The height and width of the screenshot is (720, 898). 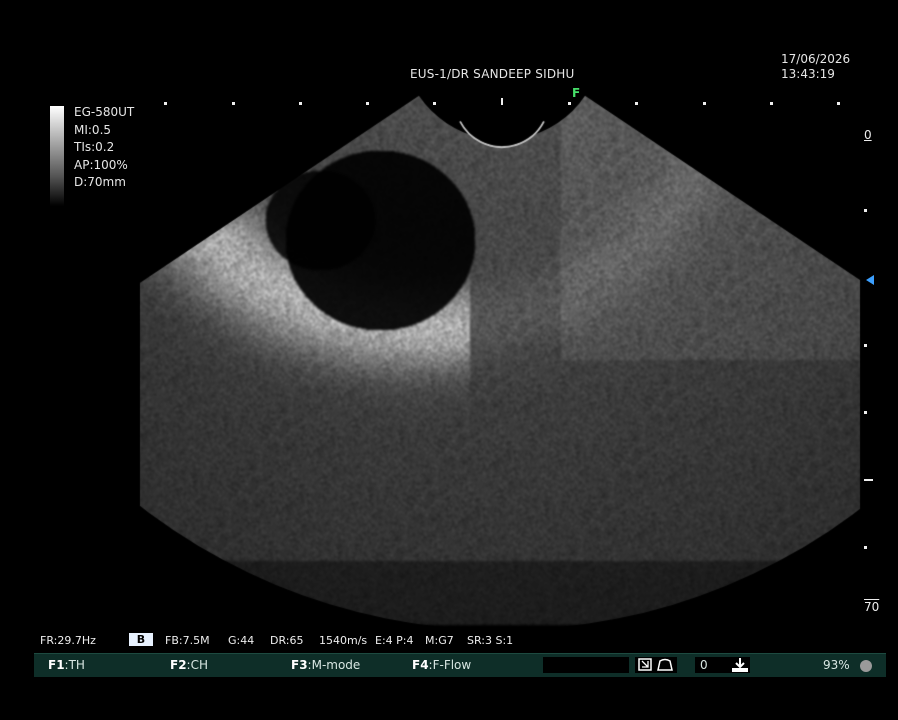 What do you see at coordinates (394, 640) in the screenshot?
I see `ep-value: E:4 P:4` at bounding box center [394, 640].